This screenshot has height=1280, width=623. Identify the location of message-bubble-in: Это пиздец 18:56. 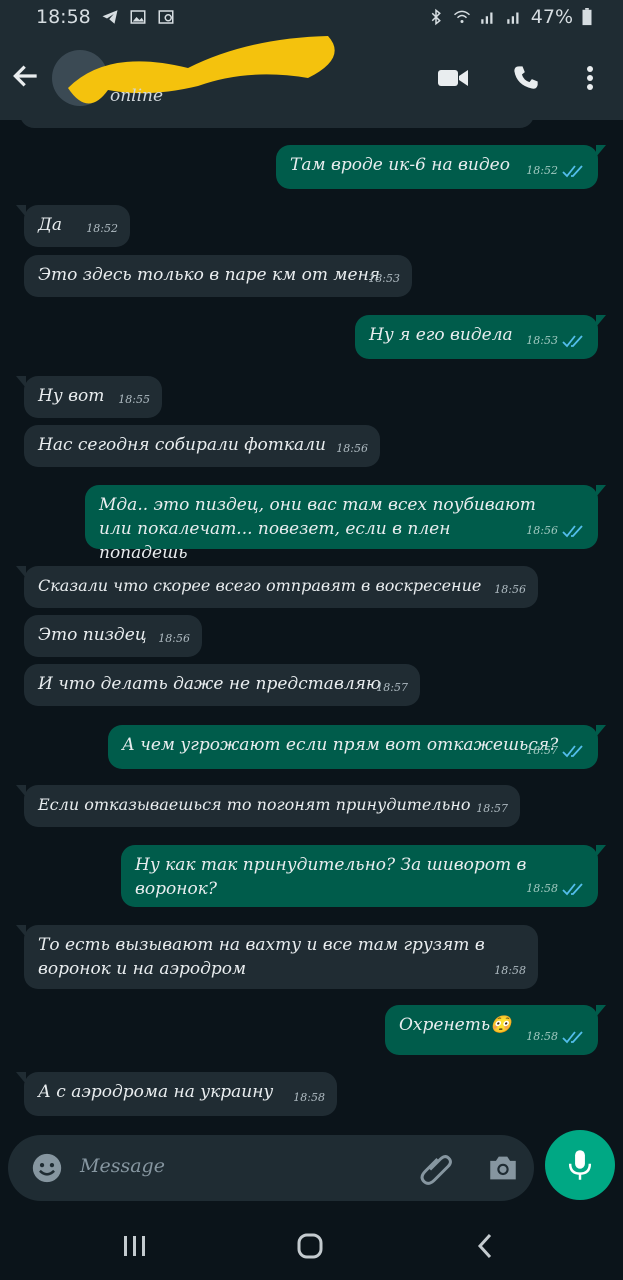
(113, 636).